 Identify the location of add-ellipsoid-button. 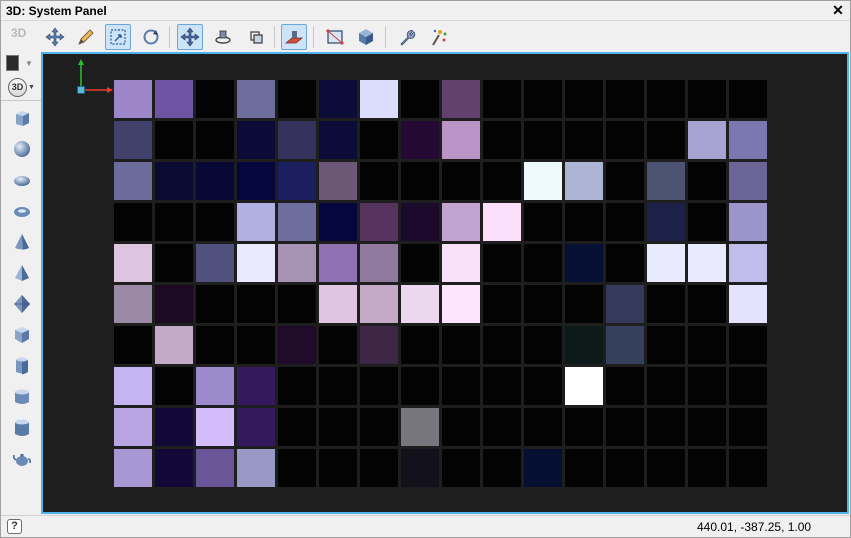
(22, 180).